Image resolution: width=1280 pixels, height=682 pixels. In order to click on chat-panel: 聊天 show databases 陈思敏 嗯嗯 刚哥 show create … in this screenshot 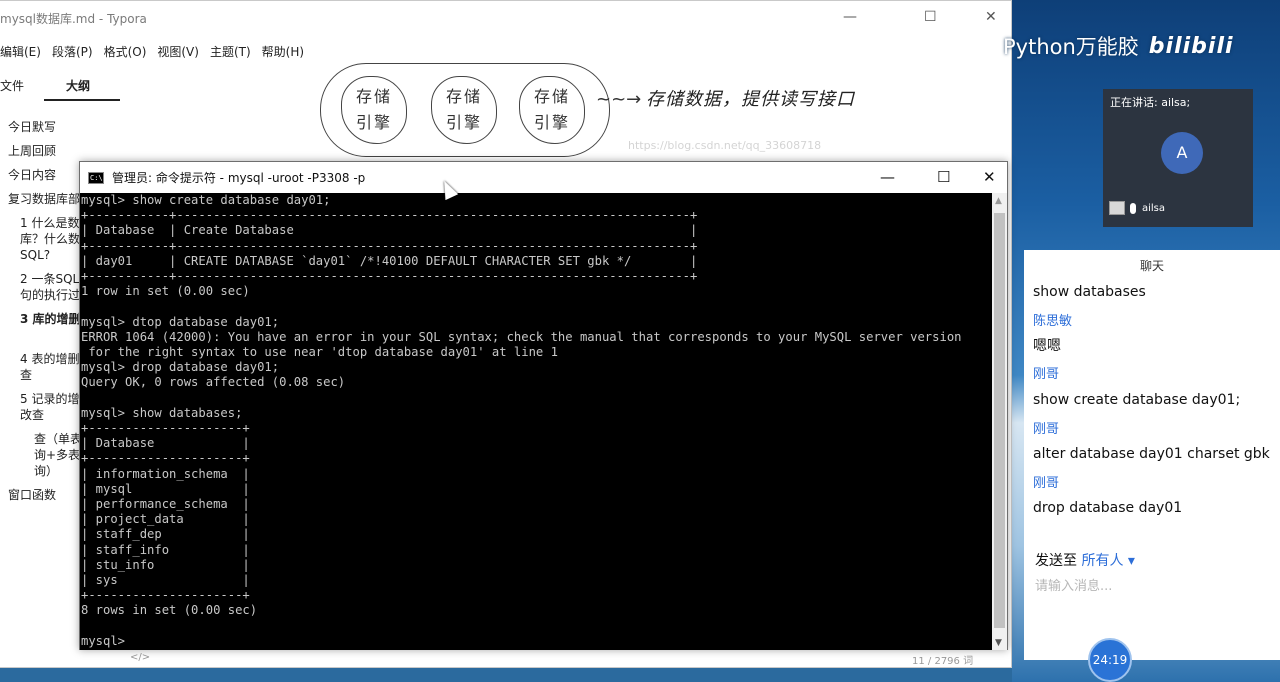, I will do `click(1152, 455)`.